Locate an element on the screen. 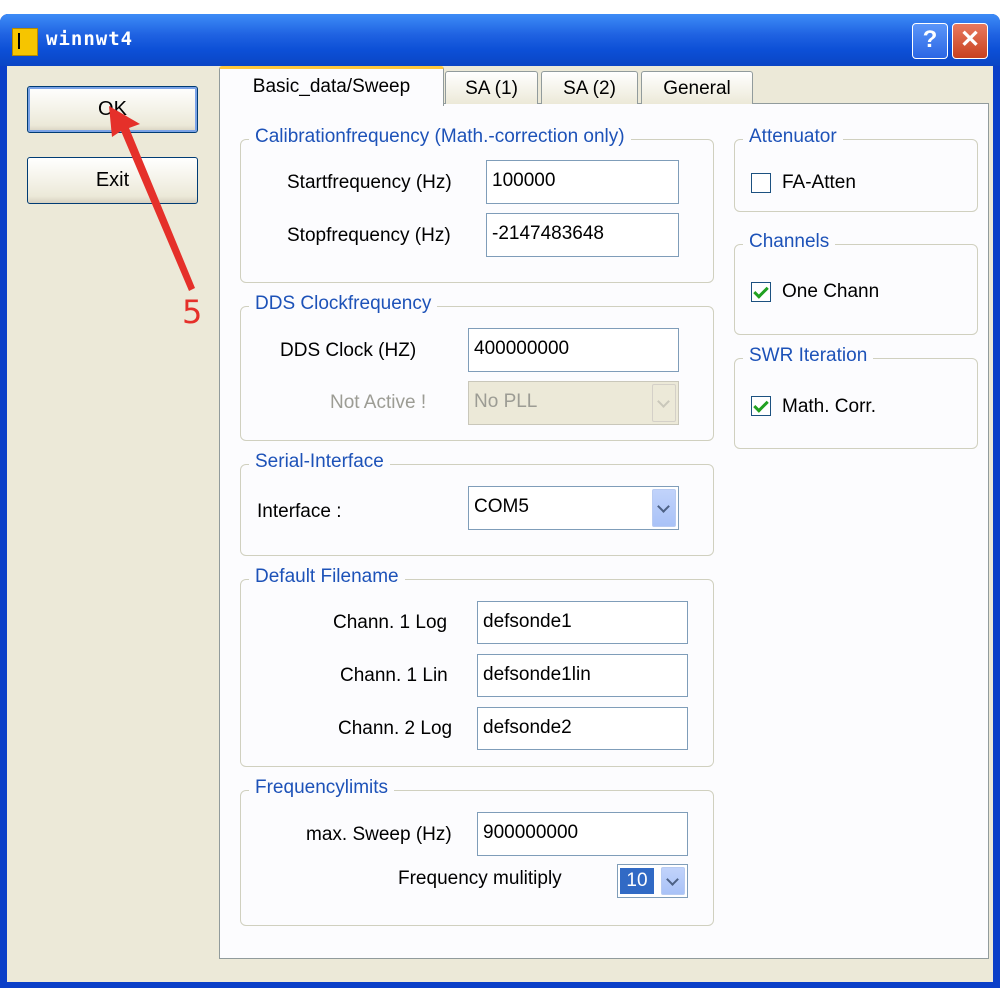 The image size is (1000, 1000). annotation-number: 5 is located at coordinates (192, 312).